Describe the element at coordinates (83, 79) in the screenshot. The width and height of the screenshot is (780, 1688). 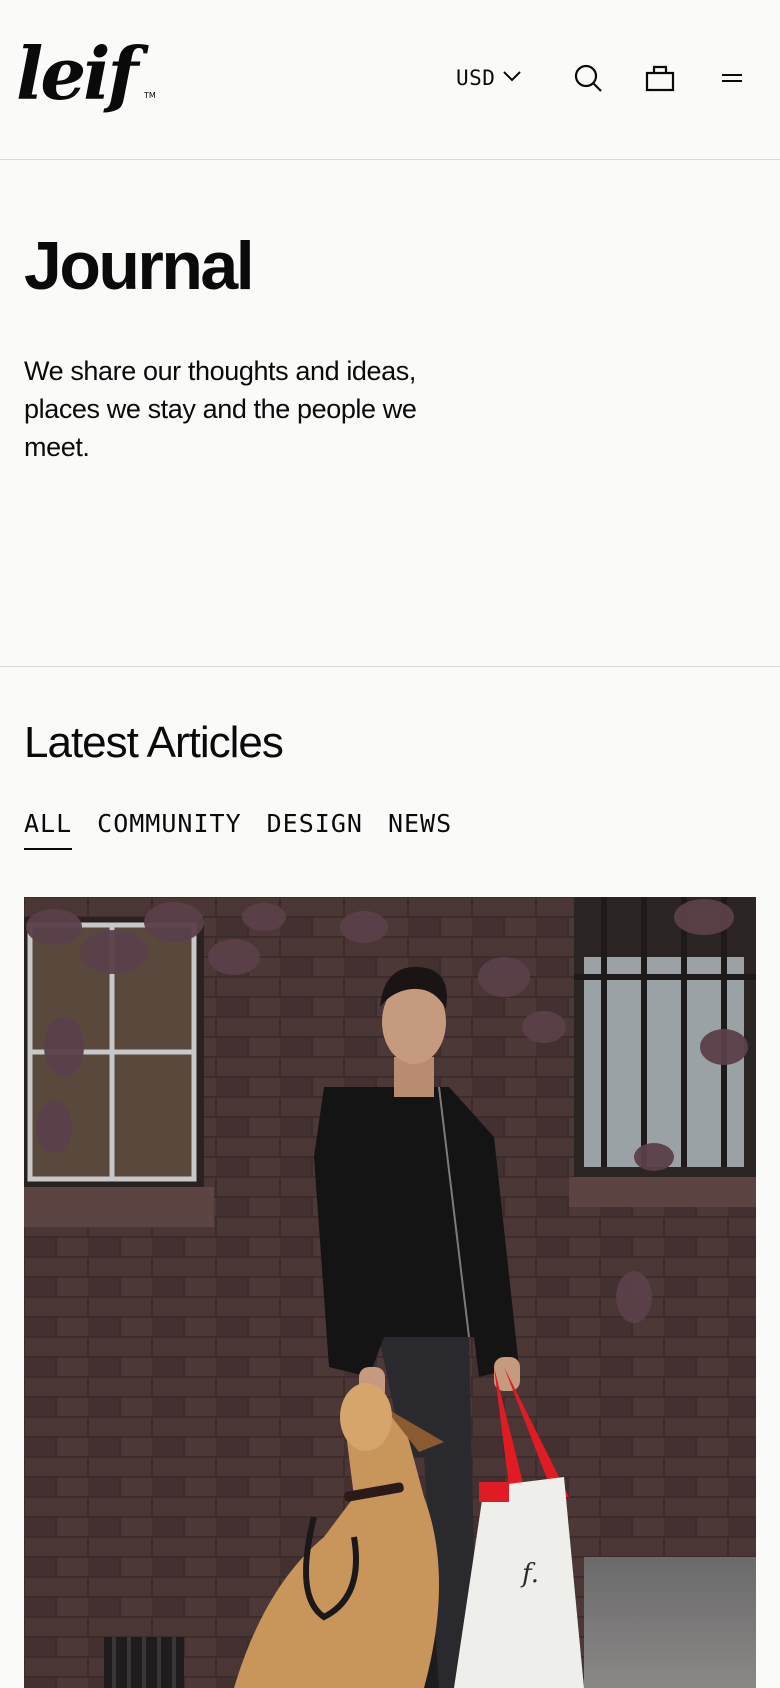
I see `logo-wordmark: leif` at that location.